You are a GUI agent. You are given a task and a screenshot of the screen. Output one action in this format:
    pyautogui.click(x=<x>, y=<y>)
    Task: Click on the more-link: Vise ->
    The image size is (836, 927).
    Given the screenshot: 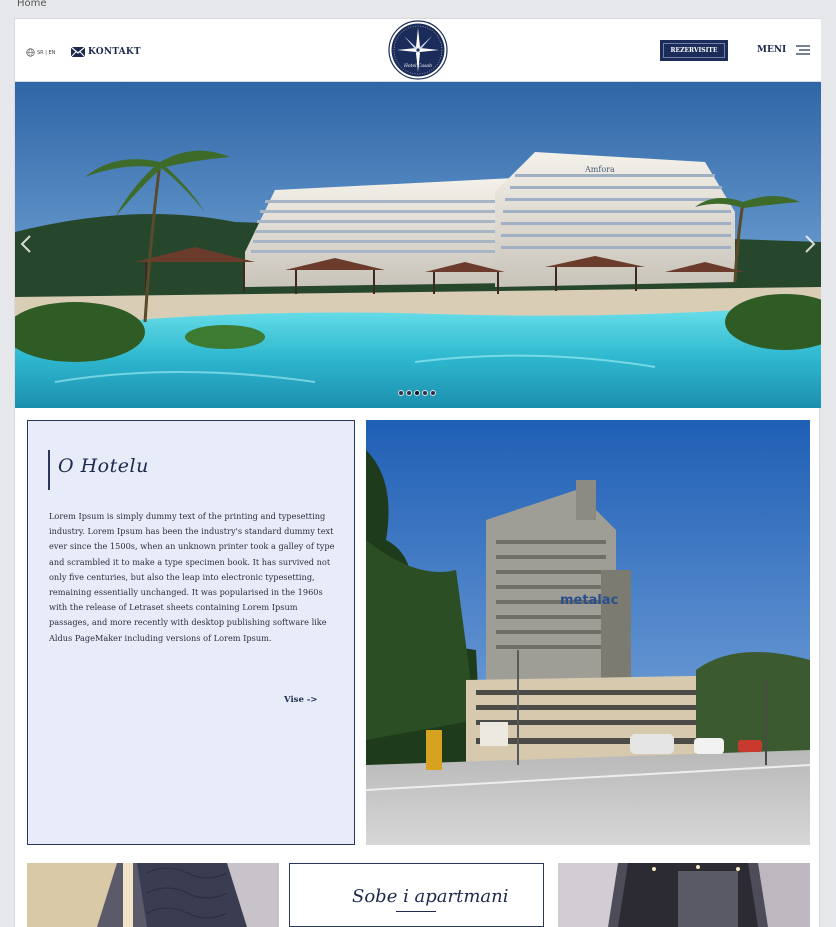 What is the action you would take?
    pyautogui.click(x=300, y=700)
    